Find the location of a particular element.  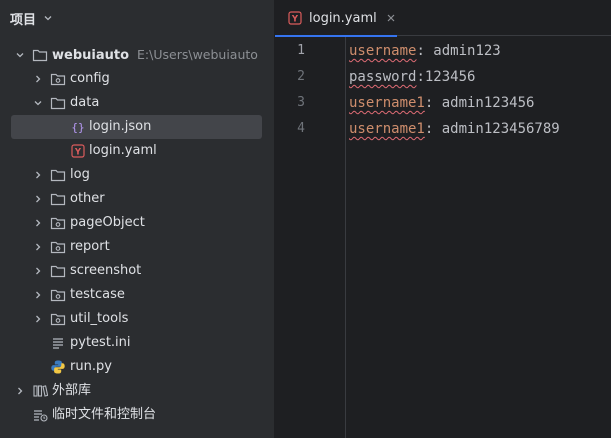

tree-item-label: data is located at coordinates (85, 102).